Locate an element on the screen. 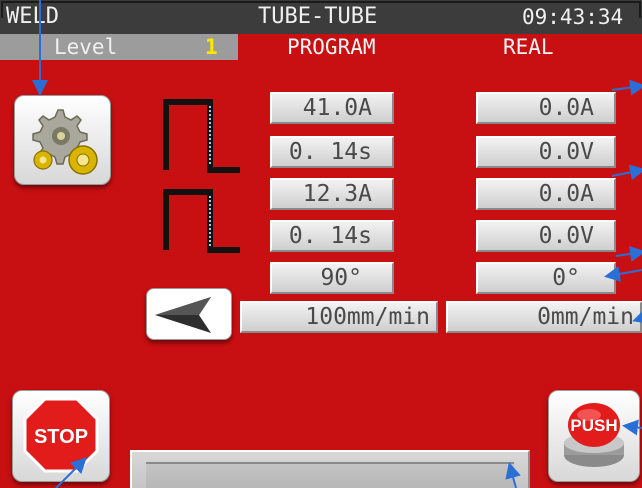 The width and height of the screenshot is (642, 488). push-label: PUSH is located at coordinates (593, 425).